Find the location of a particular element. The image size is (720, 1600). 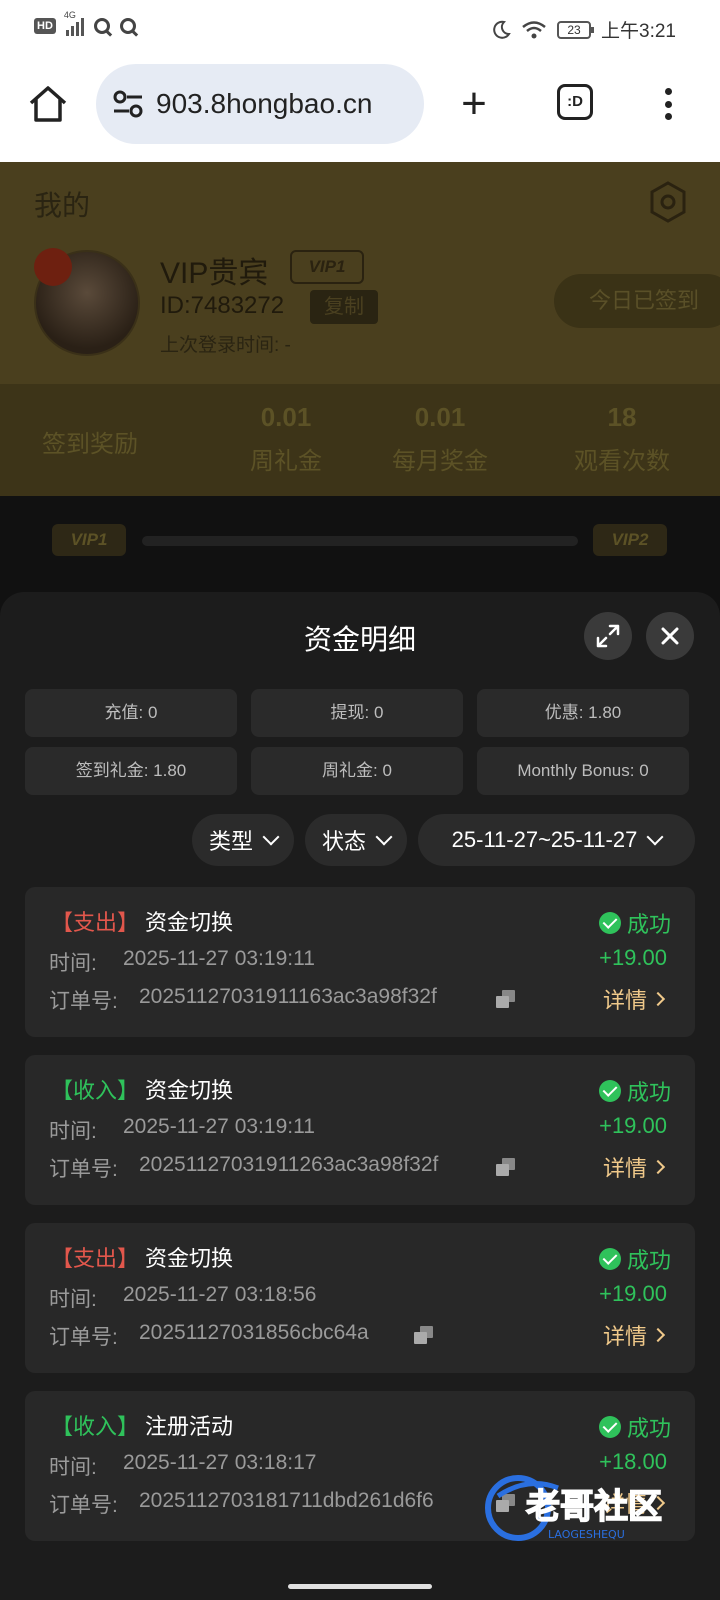

date-range-filter: 25-11-27~25-11-27 is located at coordinates (556, 840).